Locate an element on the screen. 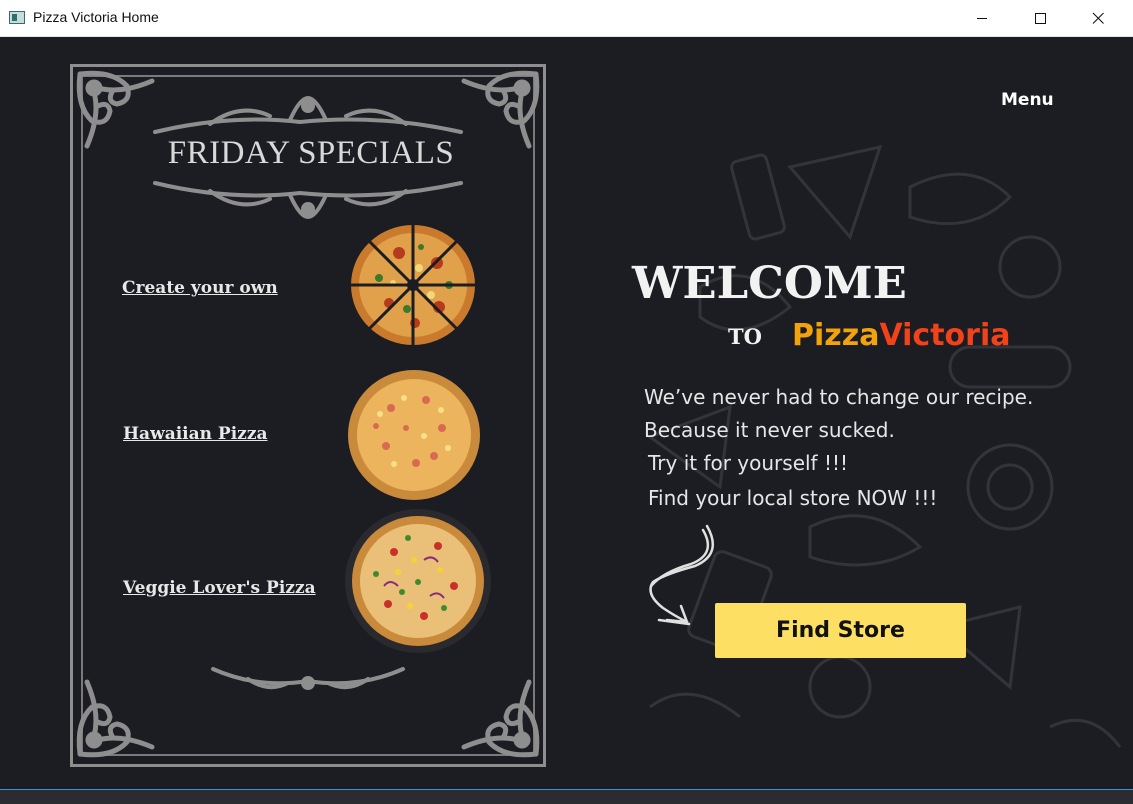 The height and width of the screenshot is (804, 1133). maximize-icon is located at coordinates (1040, 18).